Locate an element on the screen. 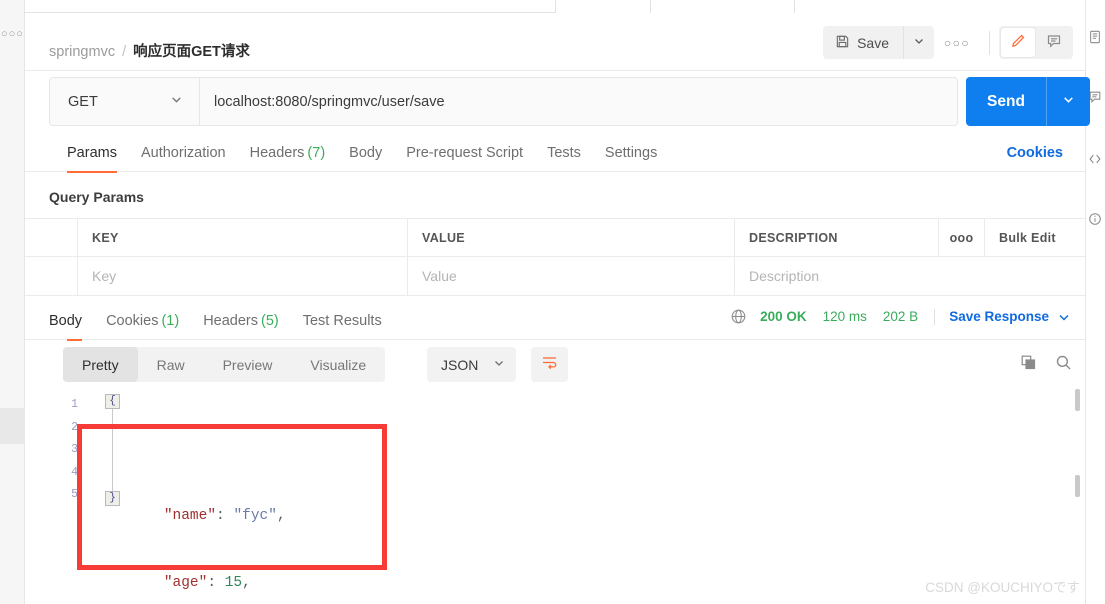 The image size is (1105, 604). row-checkbox-cell is located at coordinates (51, 276).